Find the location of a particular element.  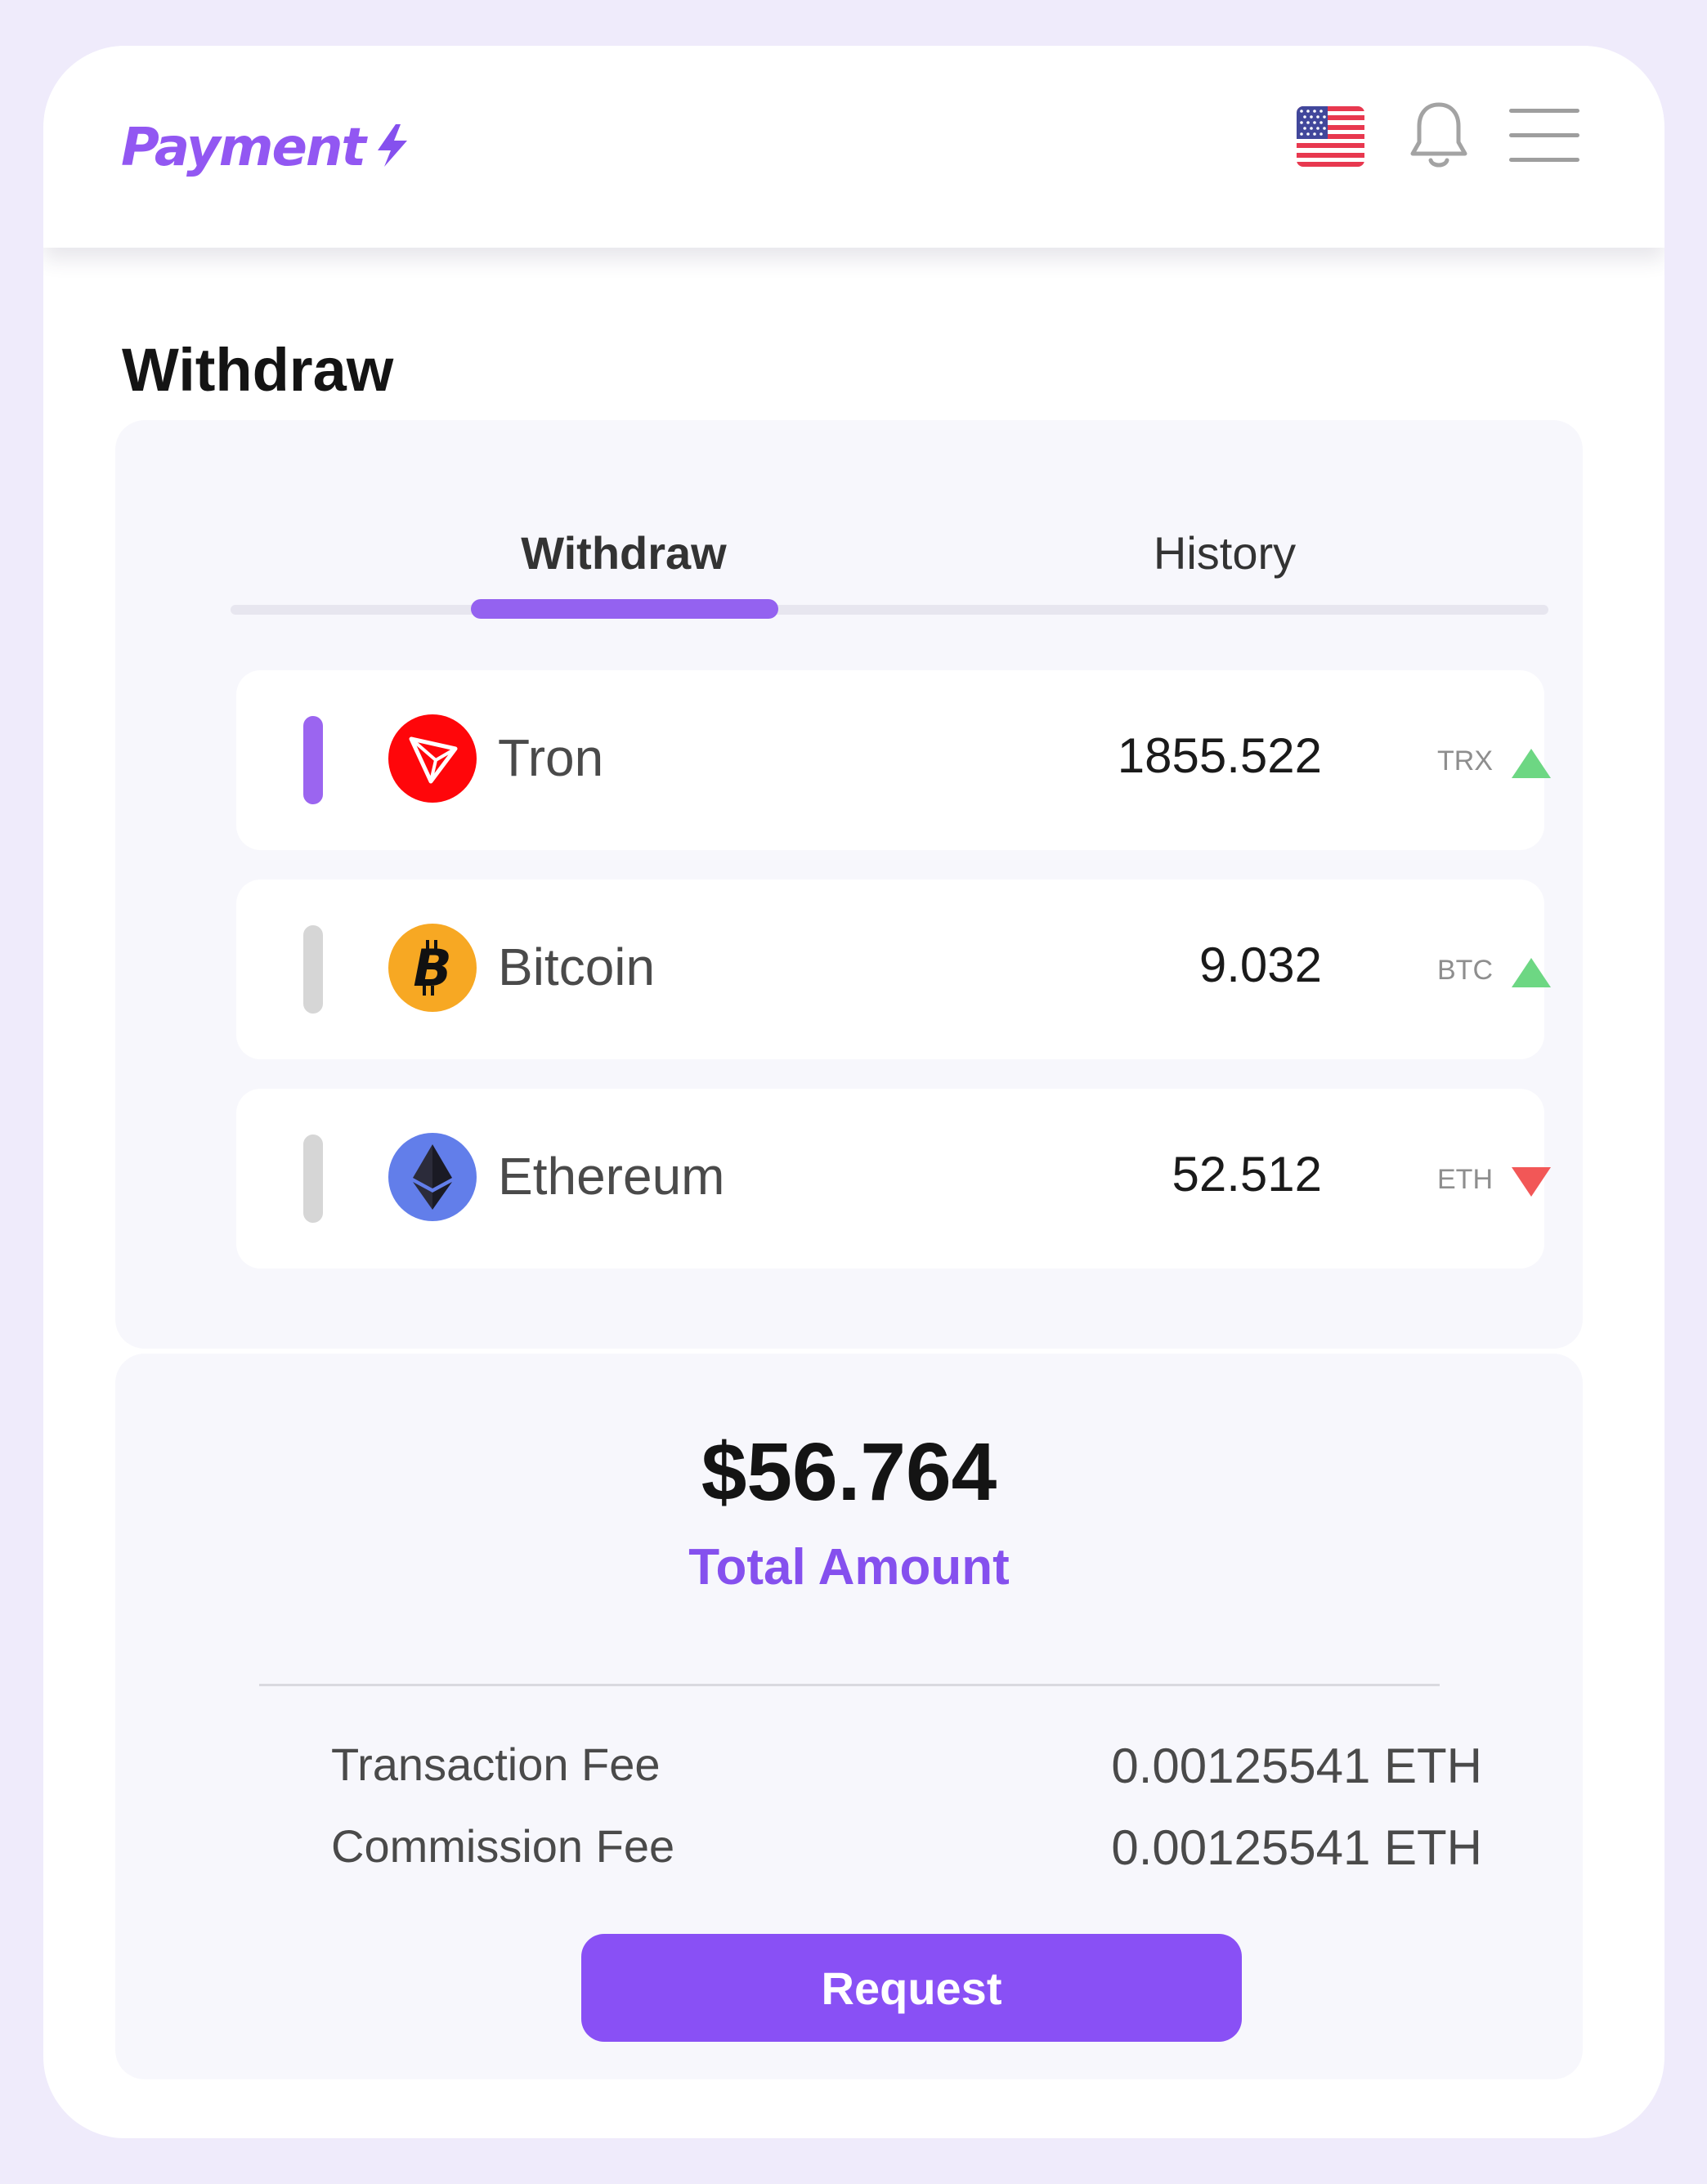

logo-text: Payment is located at coordinates (243, 148).